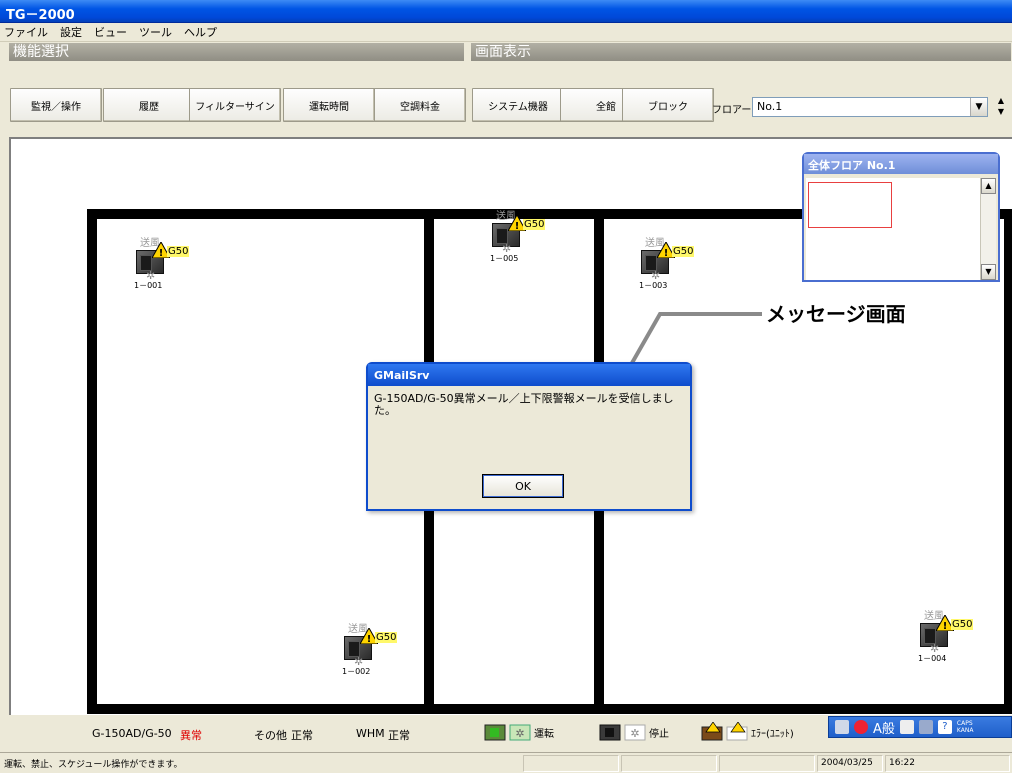  What do you see at coordinates (149, 105) in the screenshot?
I see `history-button: 履歴` at bounding box center [149, 105].